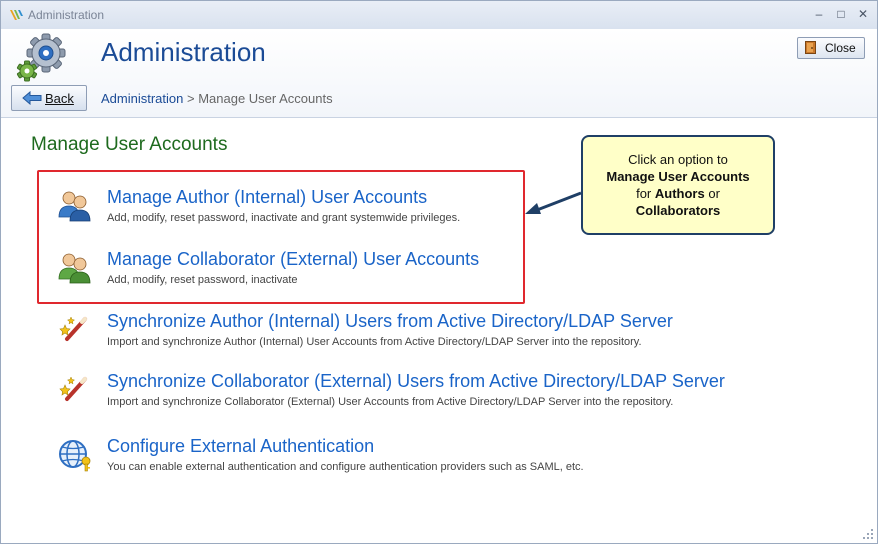 The height and width of the screenshot is (544, 878). I want to click on maximize-button: □, so click(841, 14).